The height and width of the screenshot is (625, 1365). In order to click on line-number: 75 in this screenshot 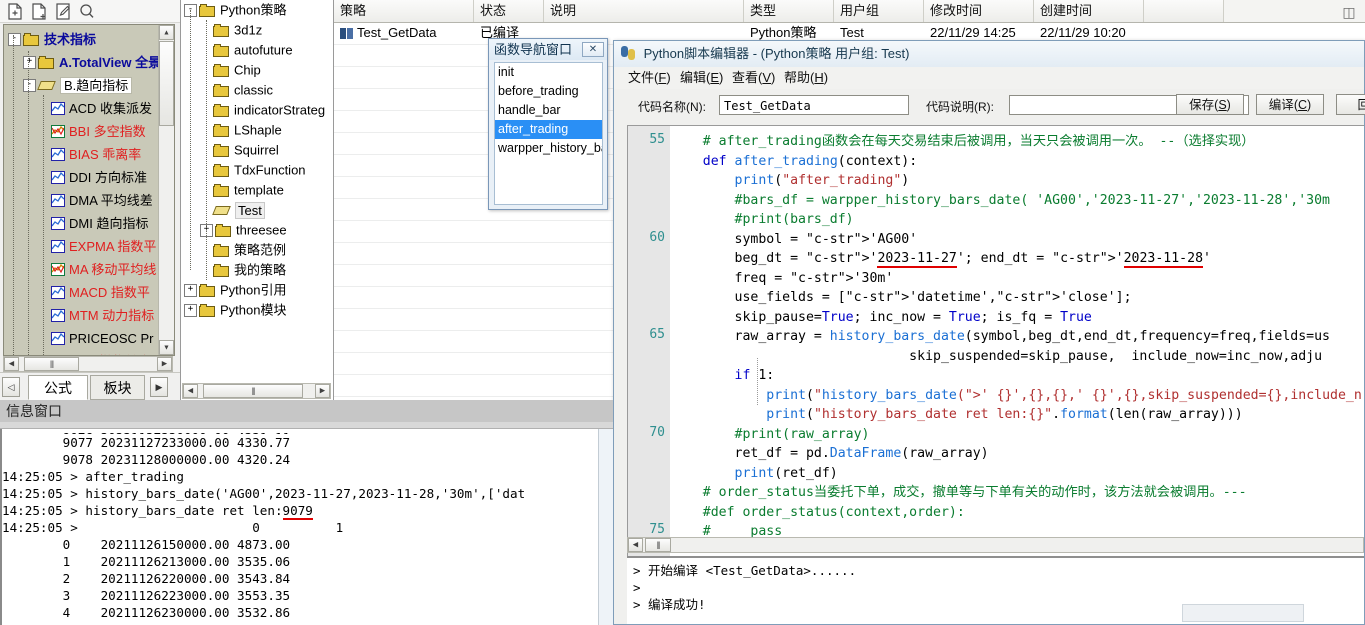, I will do `click(657, 529)`.